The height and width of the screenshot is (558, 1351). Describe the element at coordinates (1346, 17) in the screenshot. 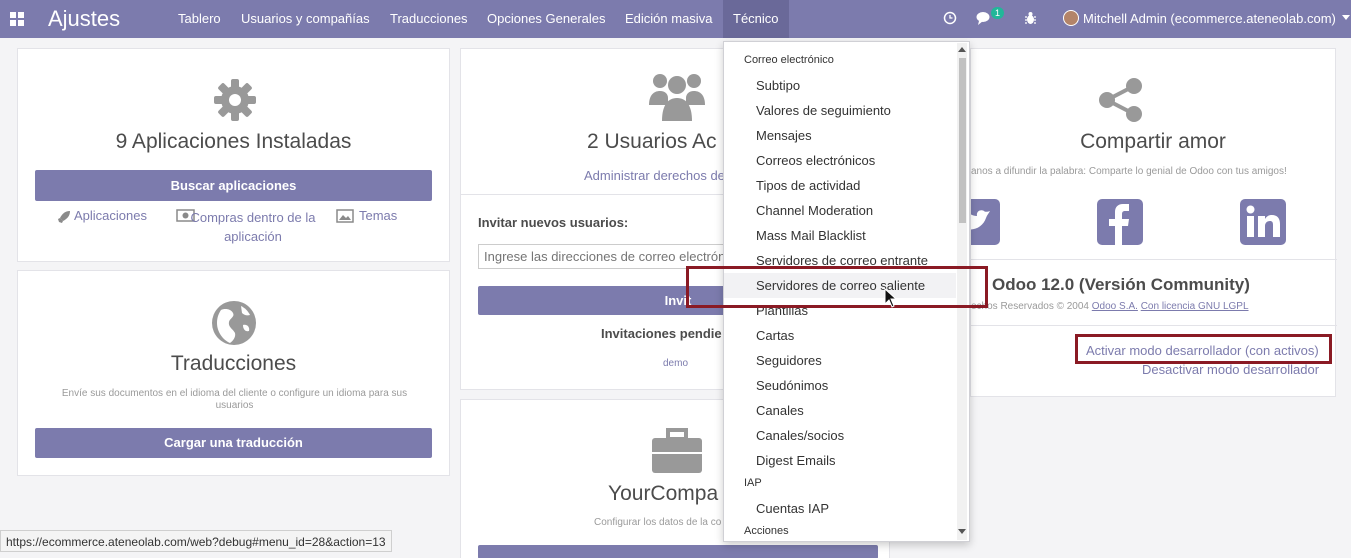

I see `user-caret-icon` at that location.